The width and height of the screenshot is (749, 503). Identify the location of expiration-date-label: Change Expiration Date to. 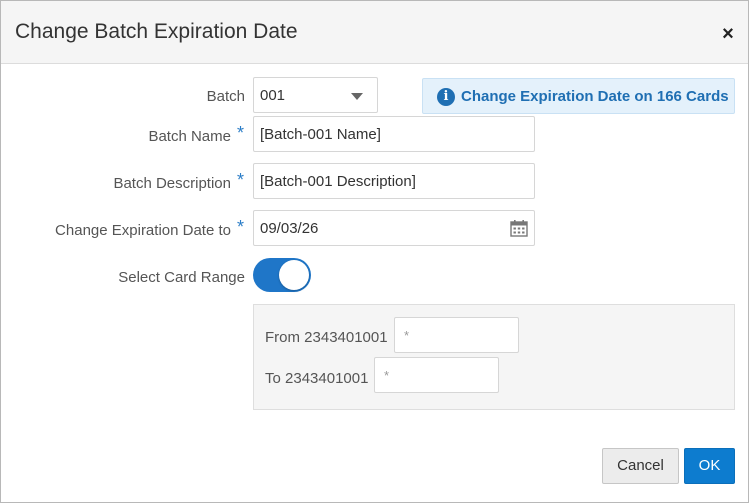
(126, 230).